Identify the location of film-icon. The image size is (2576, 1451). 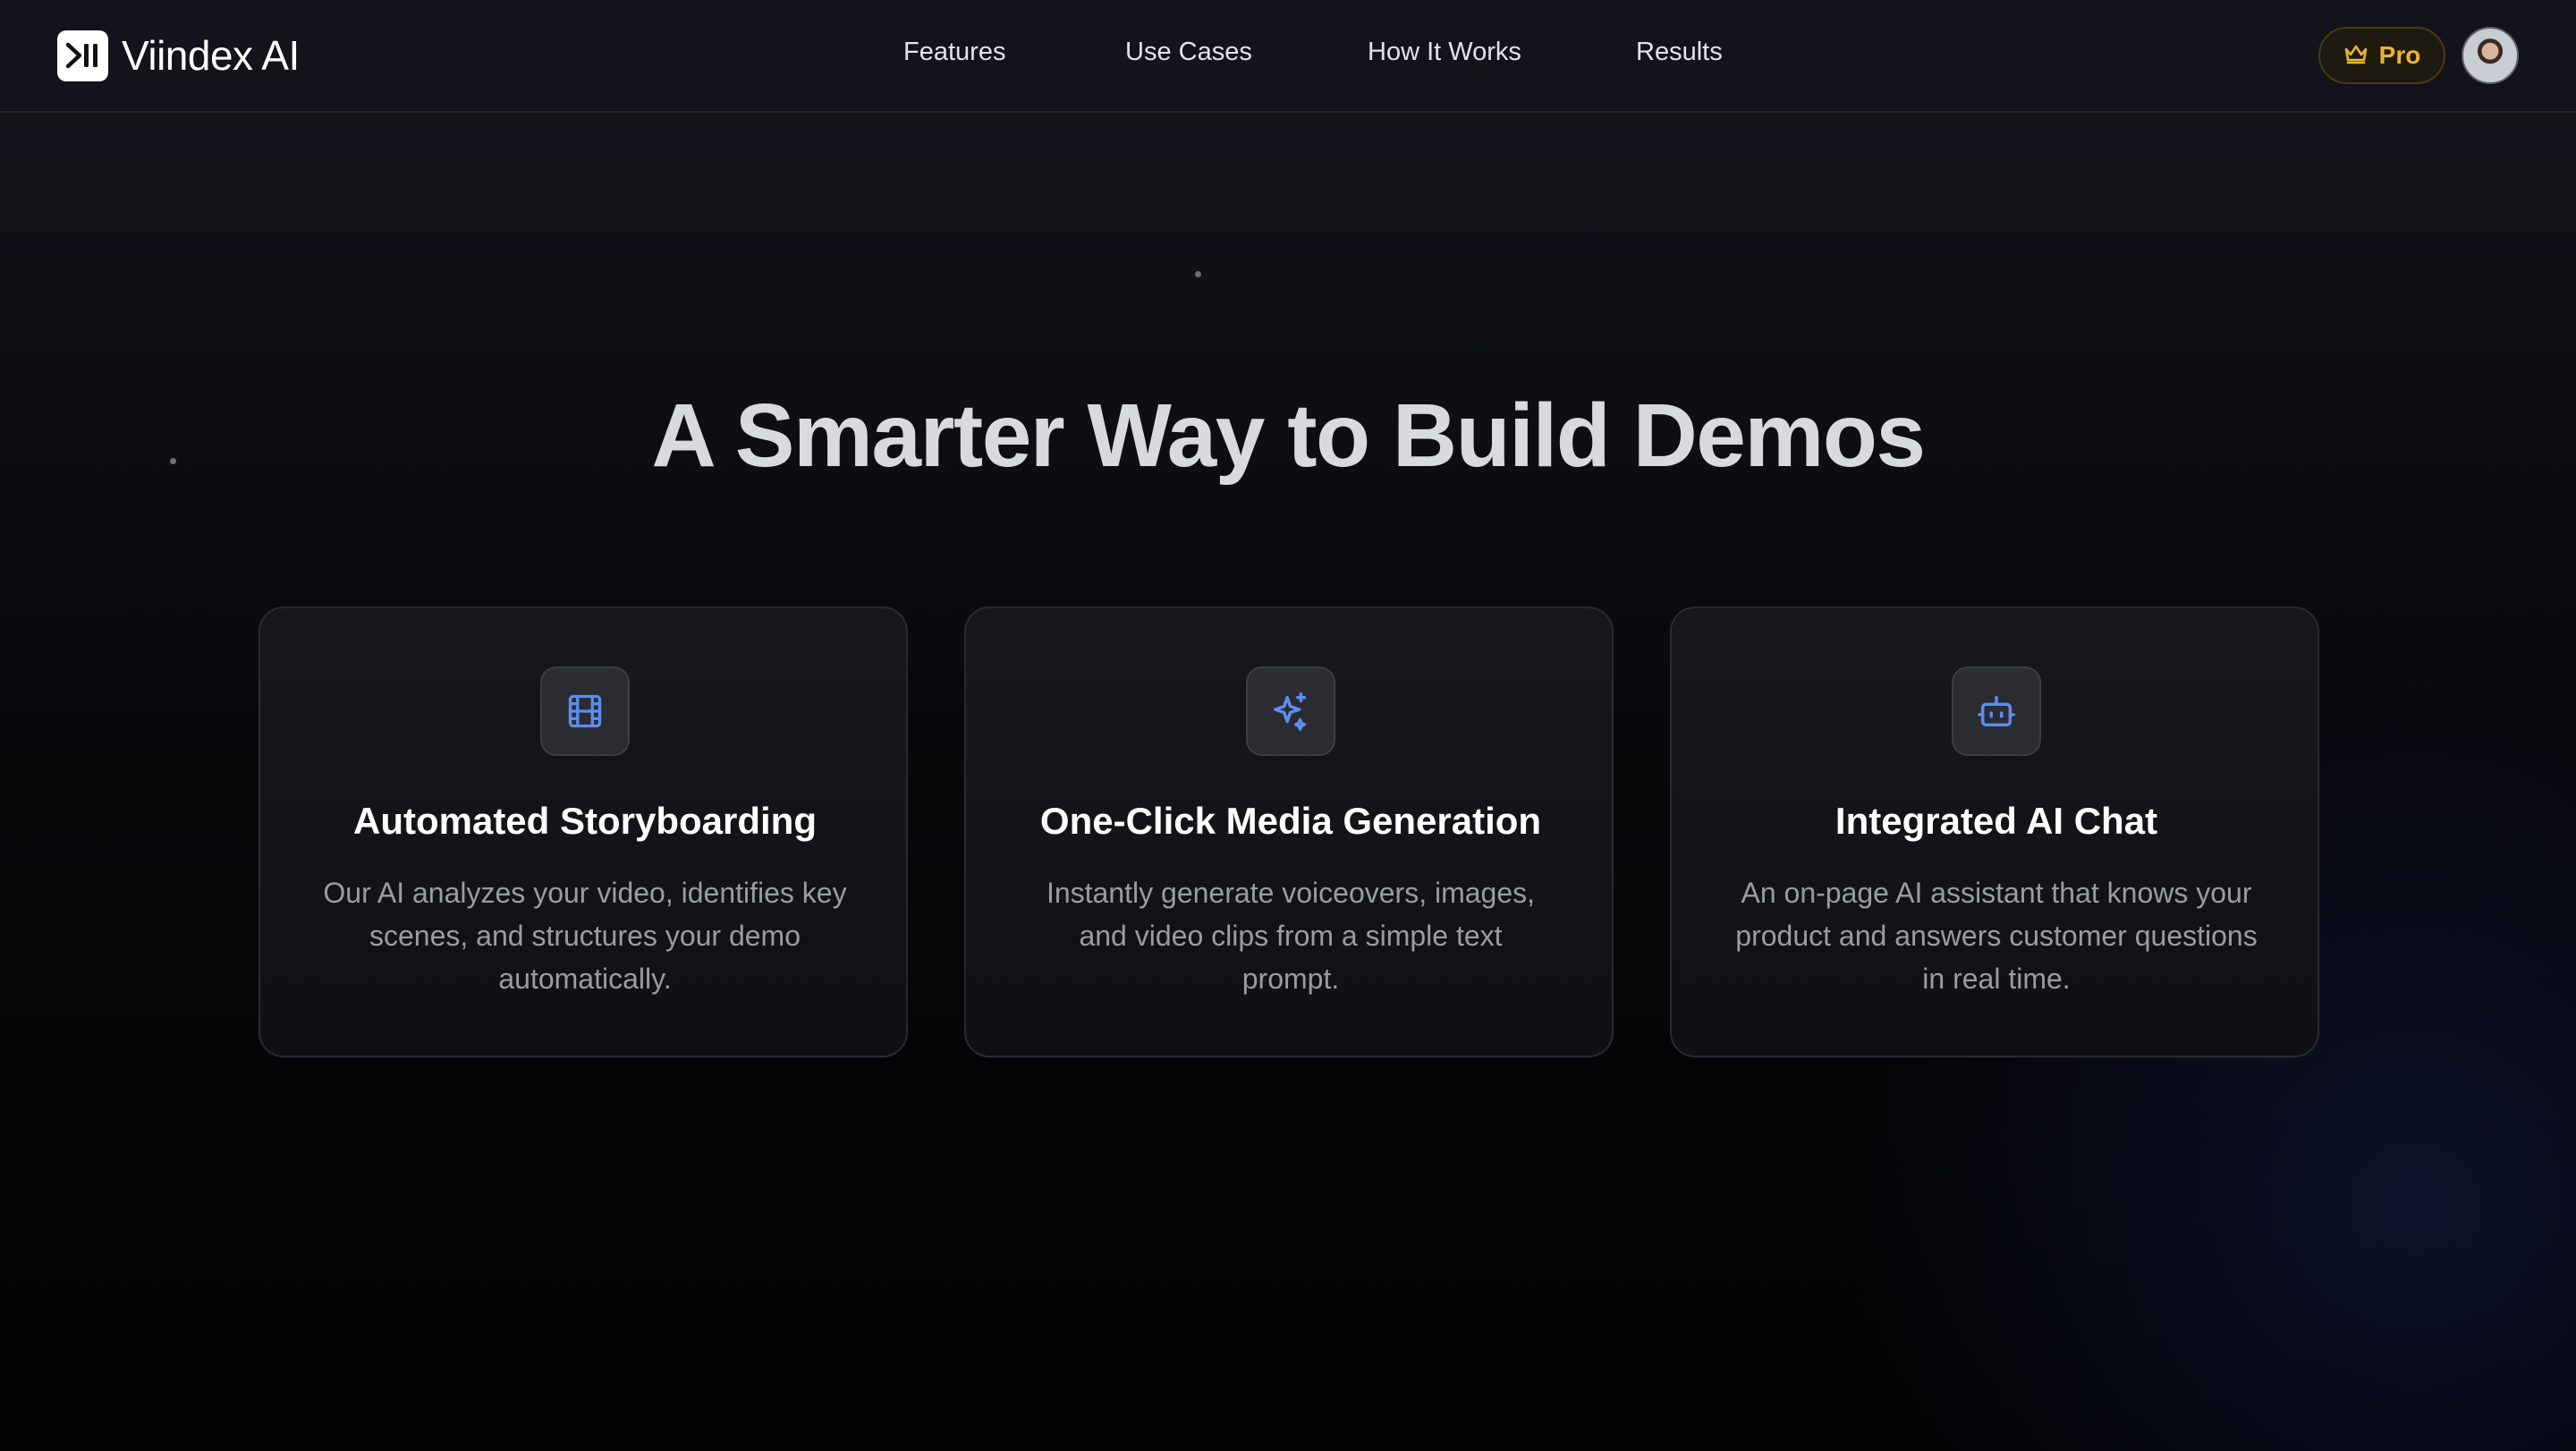
(585, 711).